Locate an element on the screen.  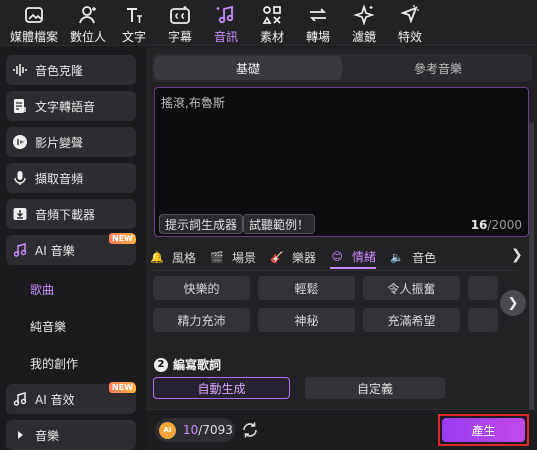
toolbar-elements: 素材 is located at coordinates (272, 23).